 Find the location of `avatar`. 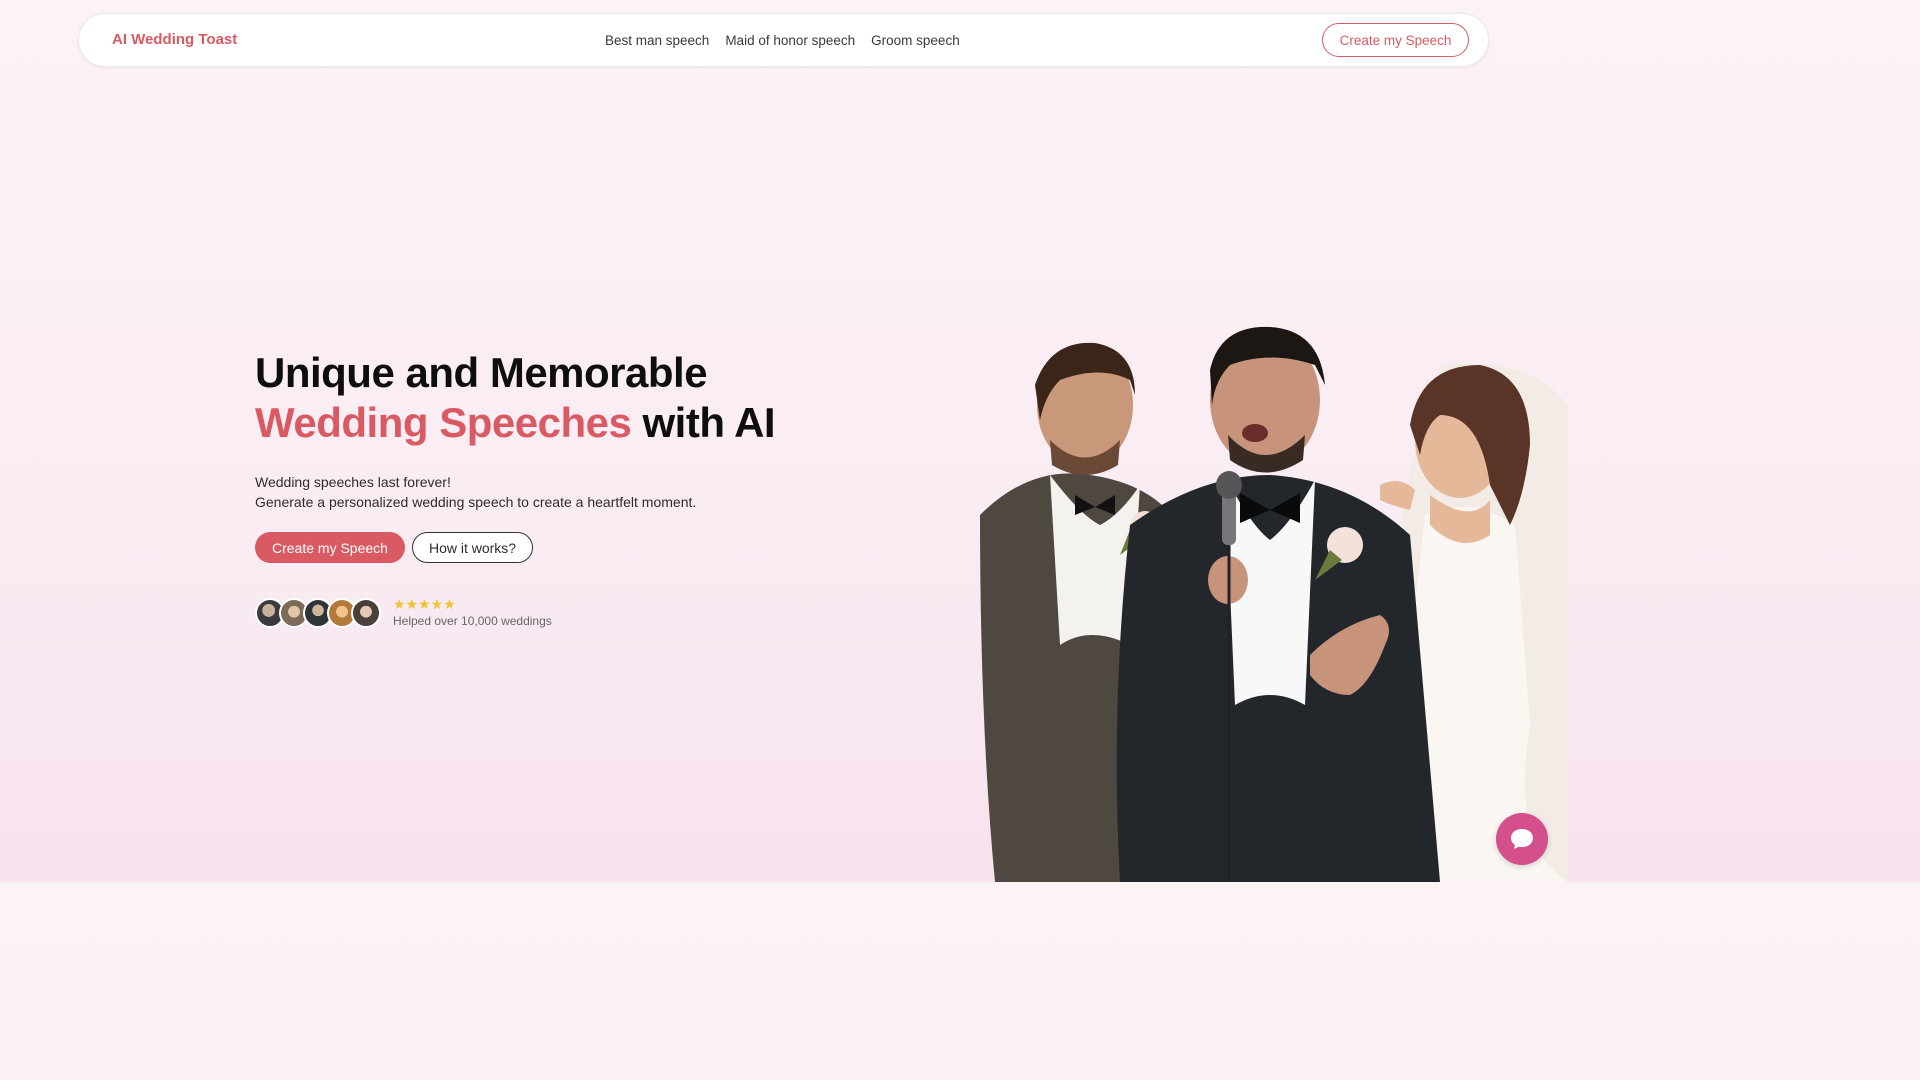

avatar is located at coordinates (366, 612).